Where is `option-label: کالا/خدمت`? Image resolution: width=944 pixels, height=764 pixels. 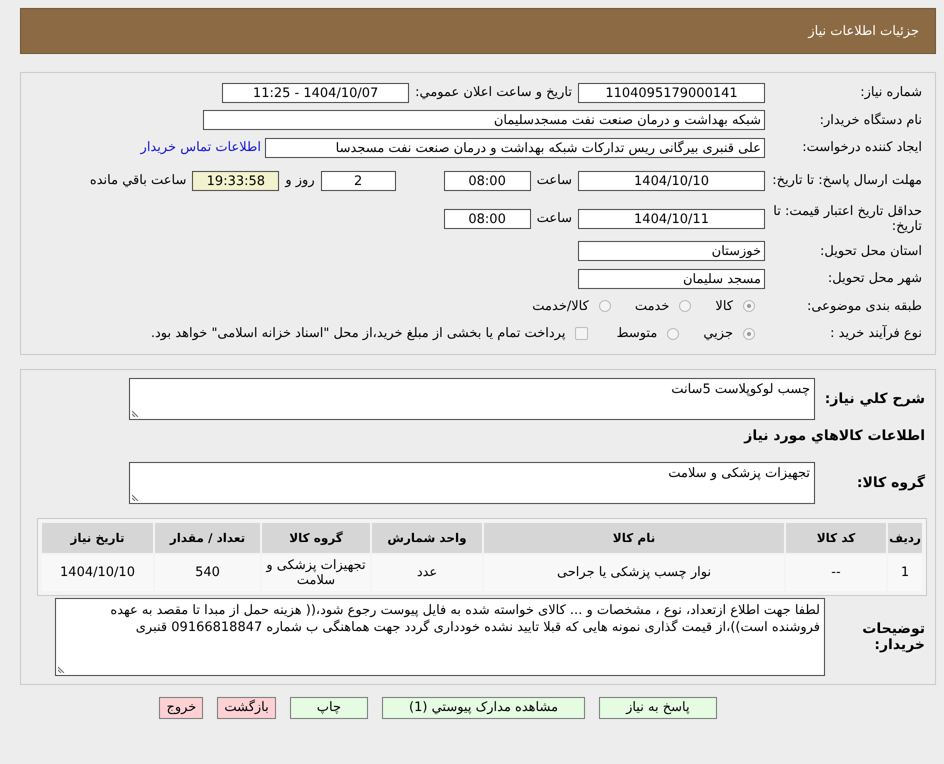
option-label: کالا/خدمت is located at coordinates (560, 306).